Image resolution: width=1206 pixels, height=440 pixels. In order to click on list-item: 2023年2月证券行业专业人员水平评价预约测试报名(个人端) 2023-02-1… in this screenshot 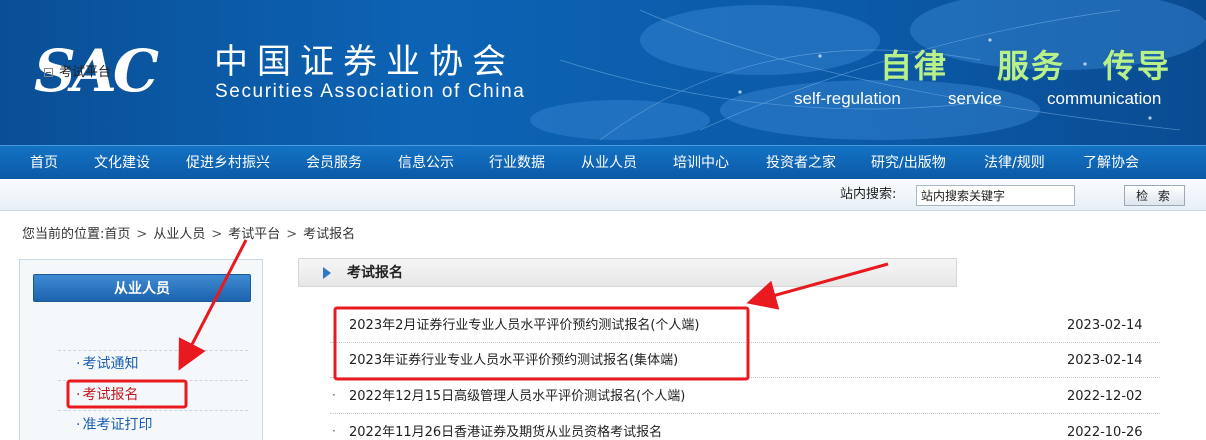, I will do `click(745, 326)`.